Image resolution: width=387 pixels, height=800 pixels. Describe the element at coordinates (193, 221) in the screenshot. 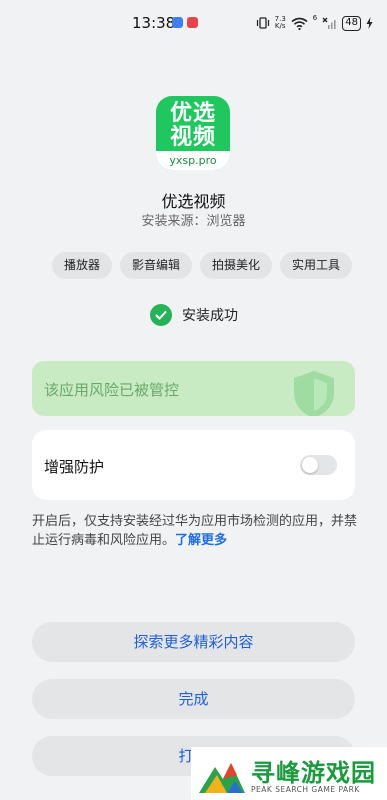

I see `install-source: 安装来源：浏览器` at that location.